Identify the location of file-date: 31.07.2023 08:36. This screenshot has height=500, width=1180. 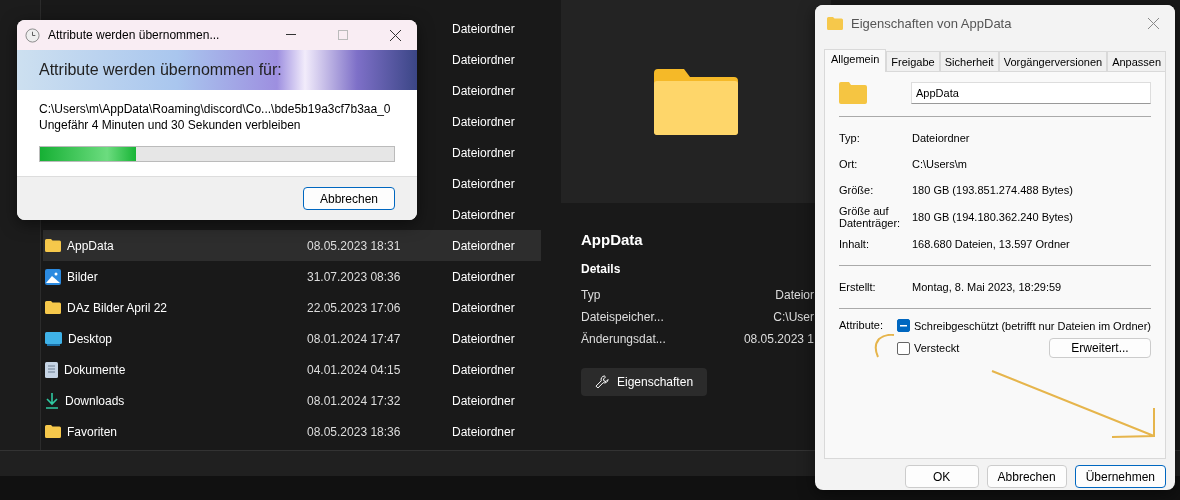
(354, 276).